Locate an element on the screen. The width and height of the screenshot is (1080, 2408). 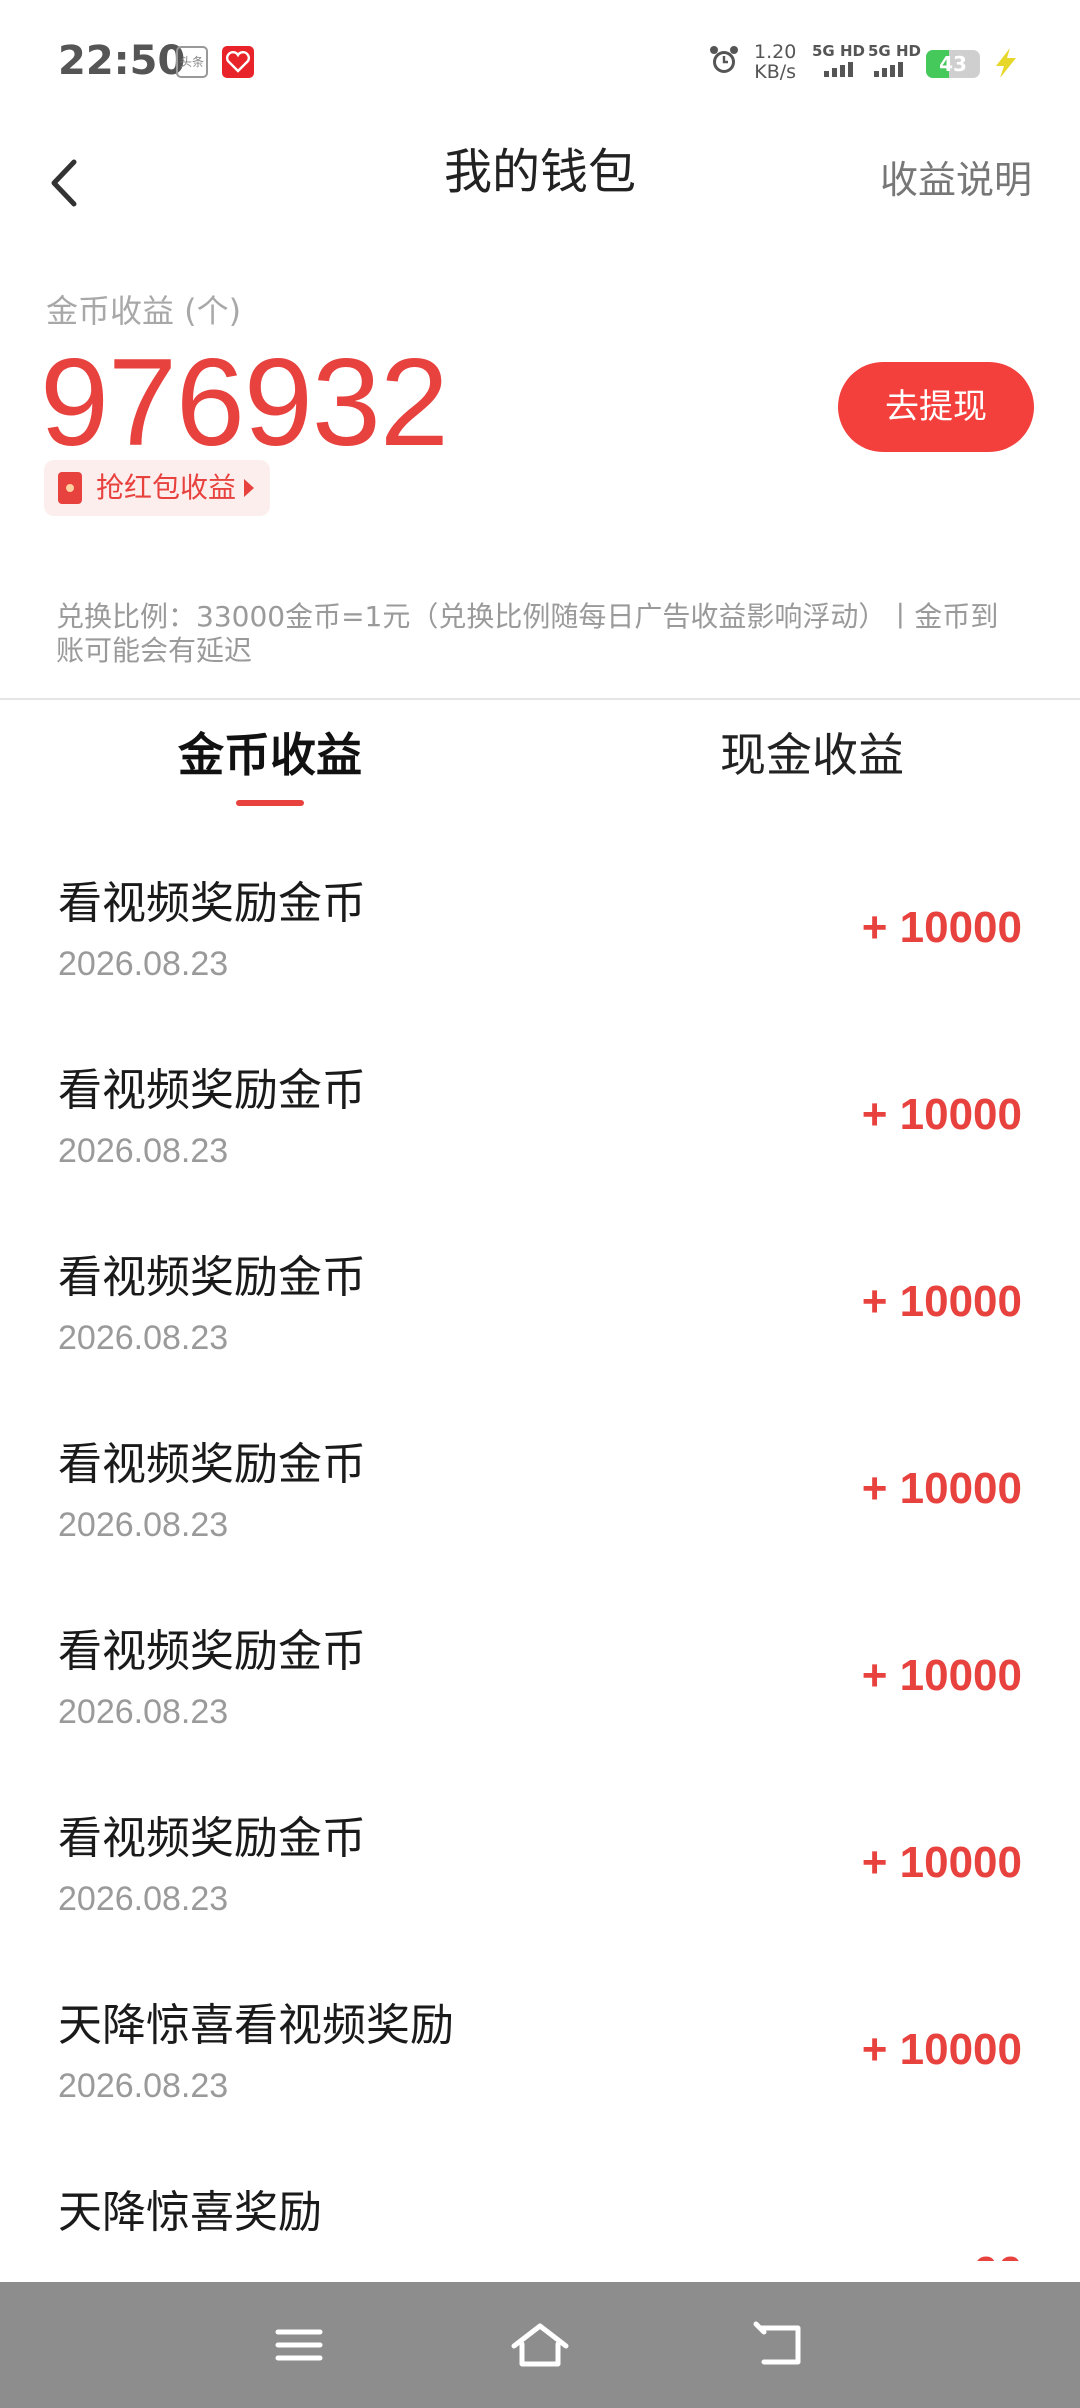
redpack-earnings-link: 抢红包收益 is located at coordinates (157, 488).